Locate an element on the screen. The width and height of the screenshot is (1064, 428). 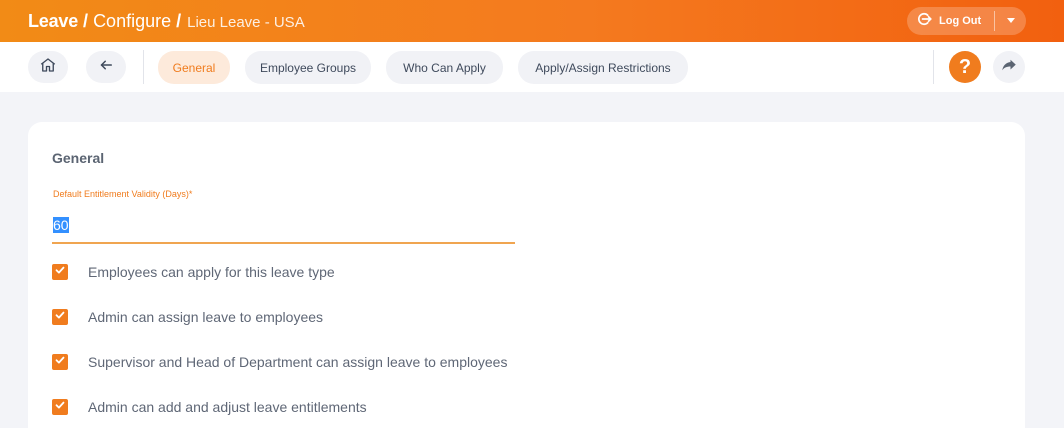
tab-general: General is located at coordinates (194, 67).